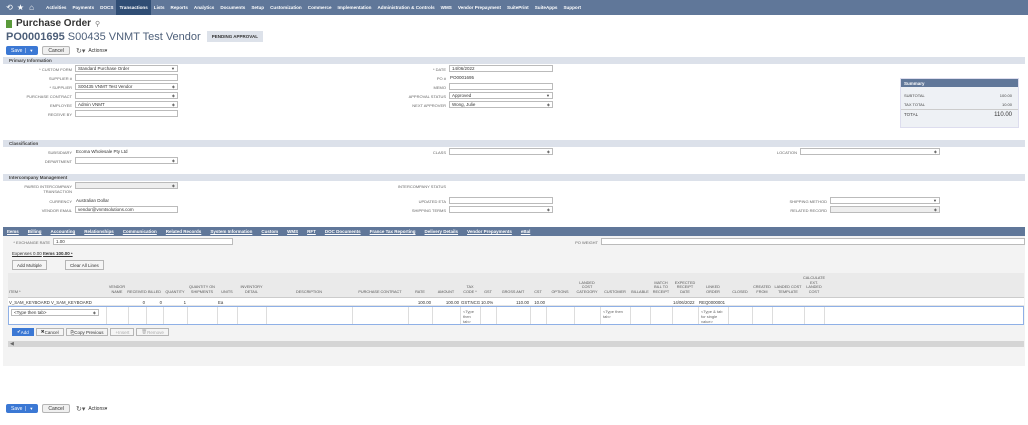 The height and width of the screenshot is (425, 1028). Describe the element at coordinates (227, 285) in the screenshot. I see `column-header: UNITS` at that location.